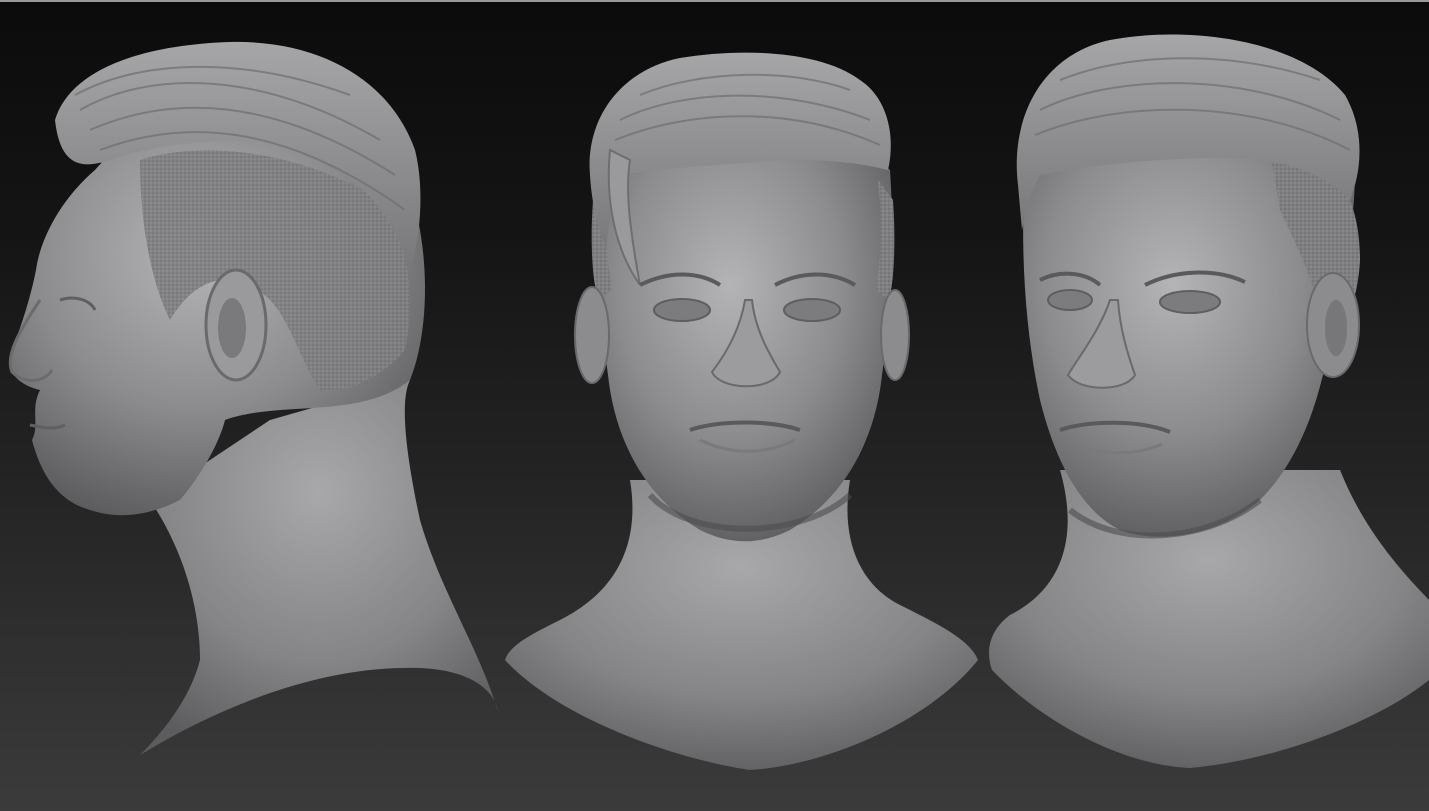  I want to click on front-ear-right, so click(895, 335).